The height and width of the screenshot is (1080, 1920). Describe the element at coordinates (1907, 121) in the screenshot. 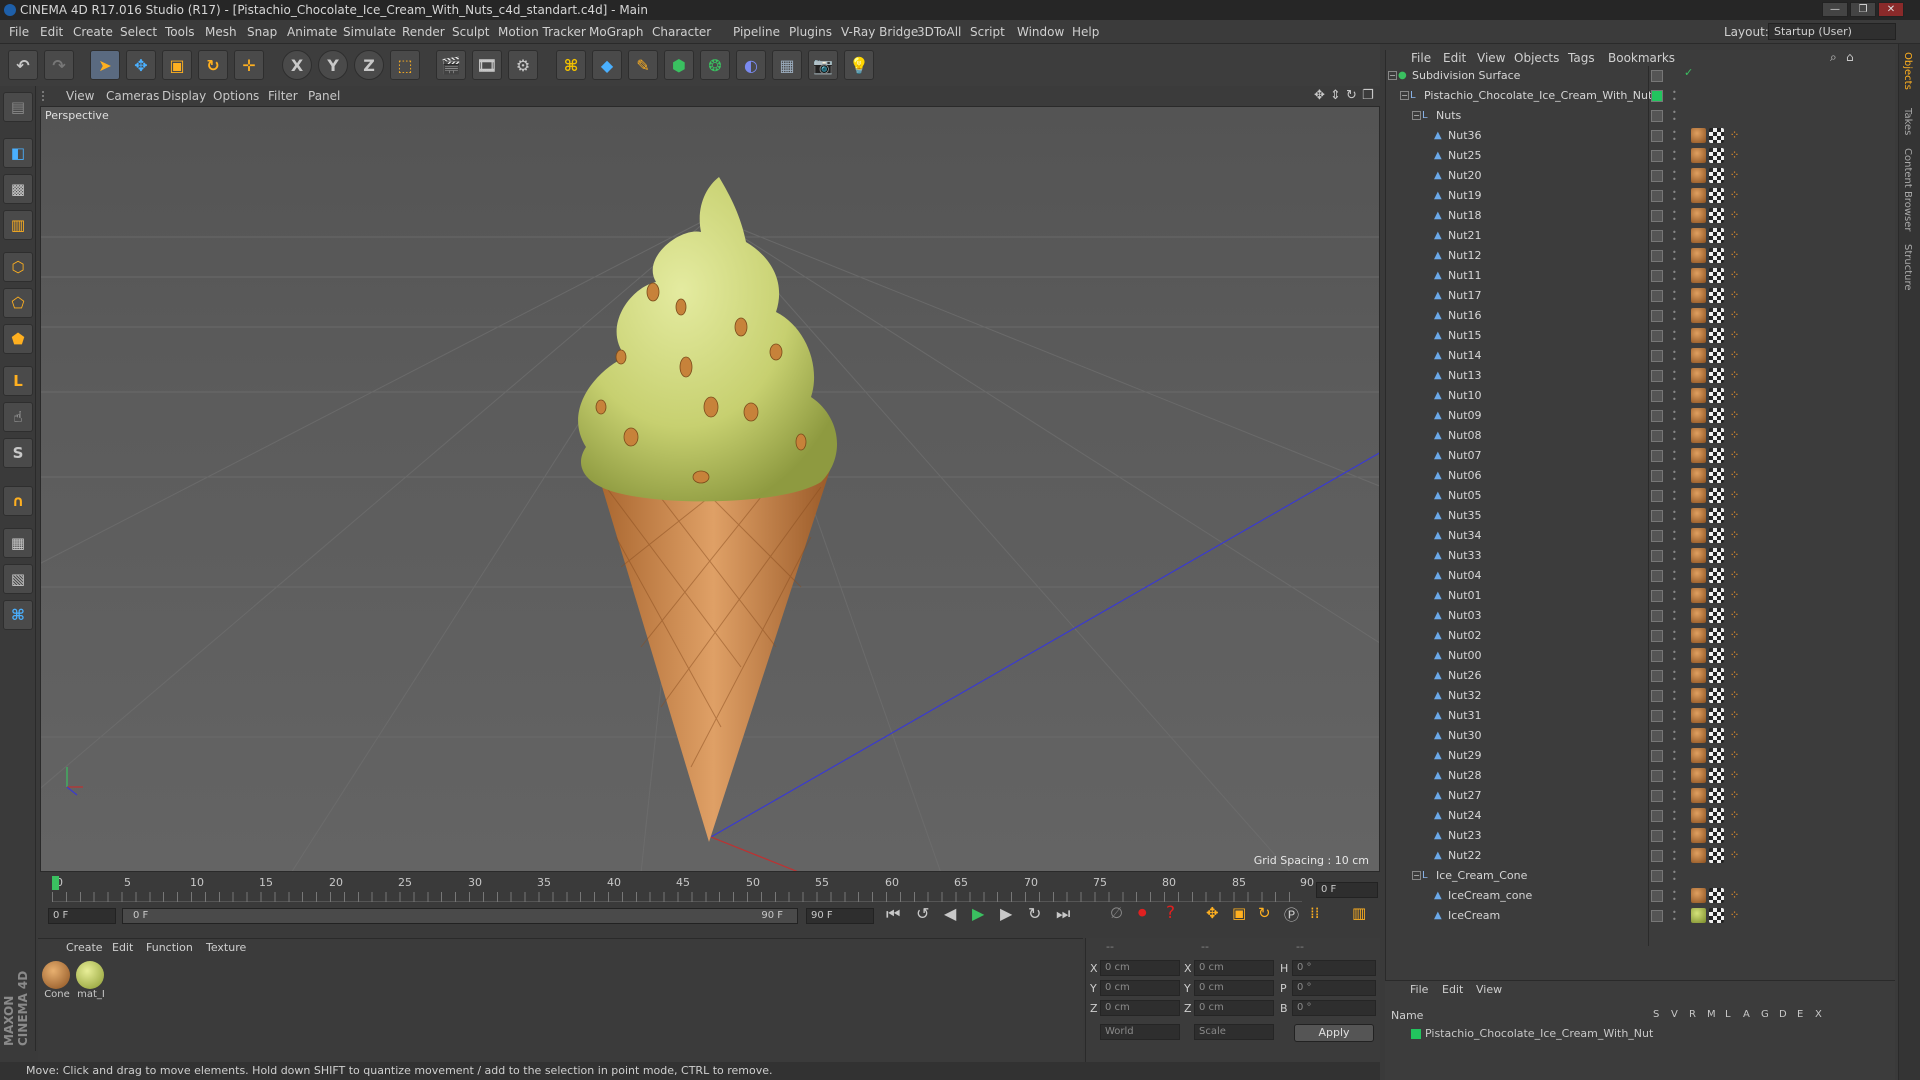

I see `side-tab-takes: Takes` at that location.